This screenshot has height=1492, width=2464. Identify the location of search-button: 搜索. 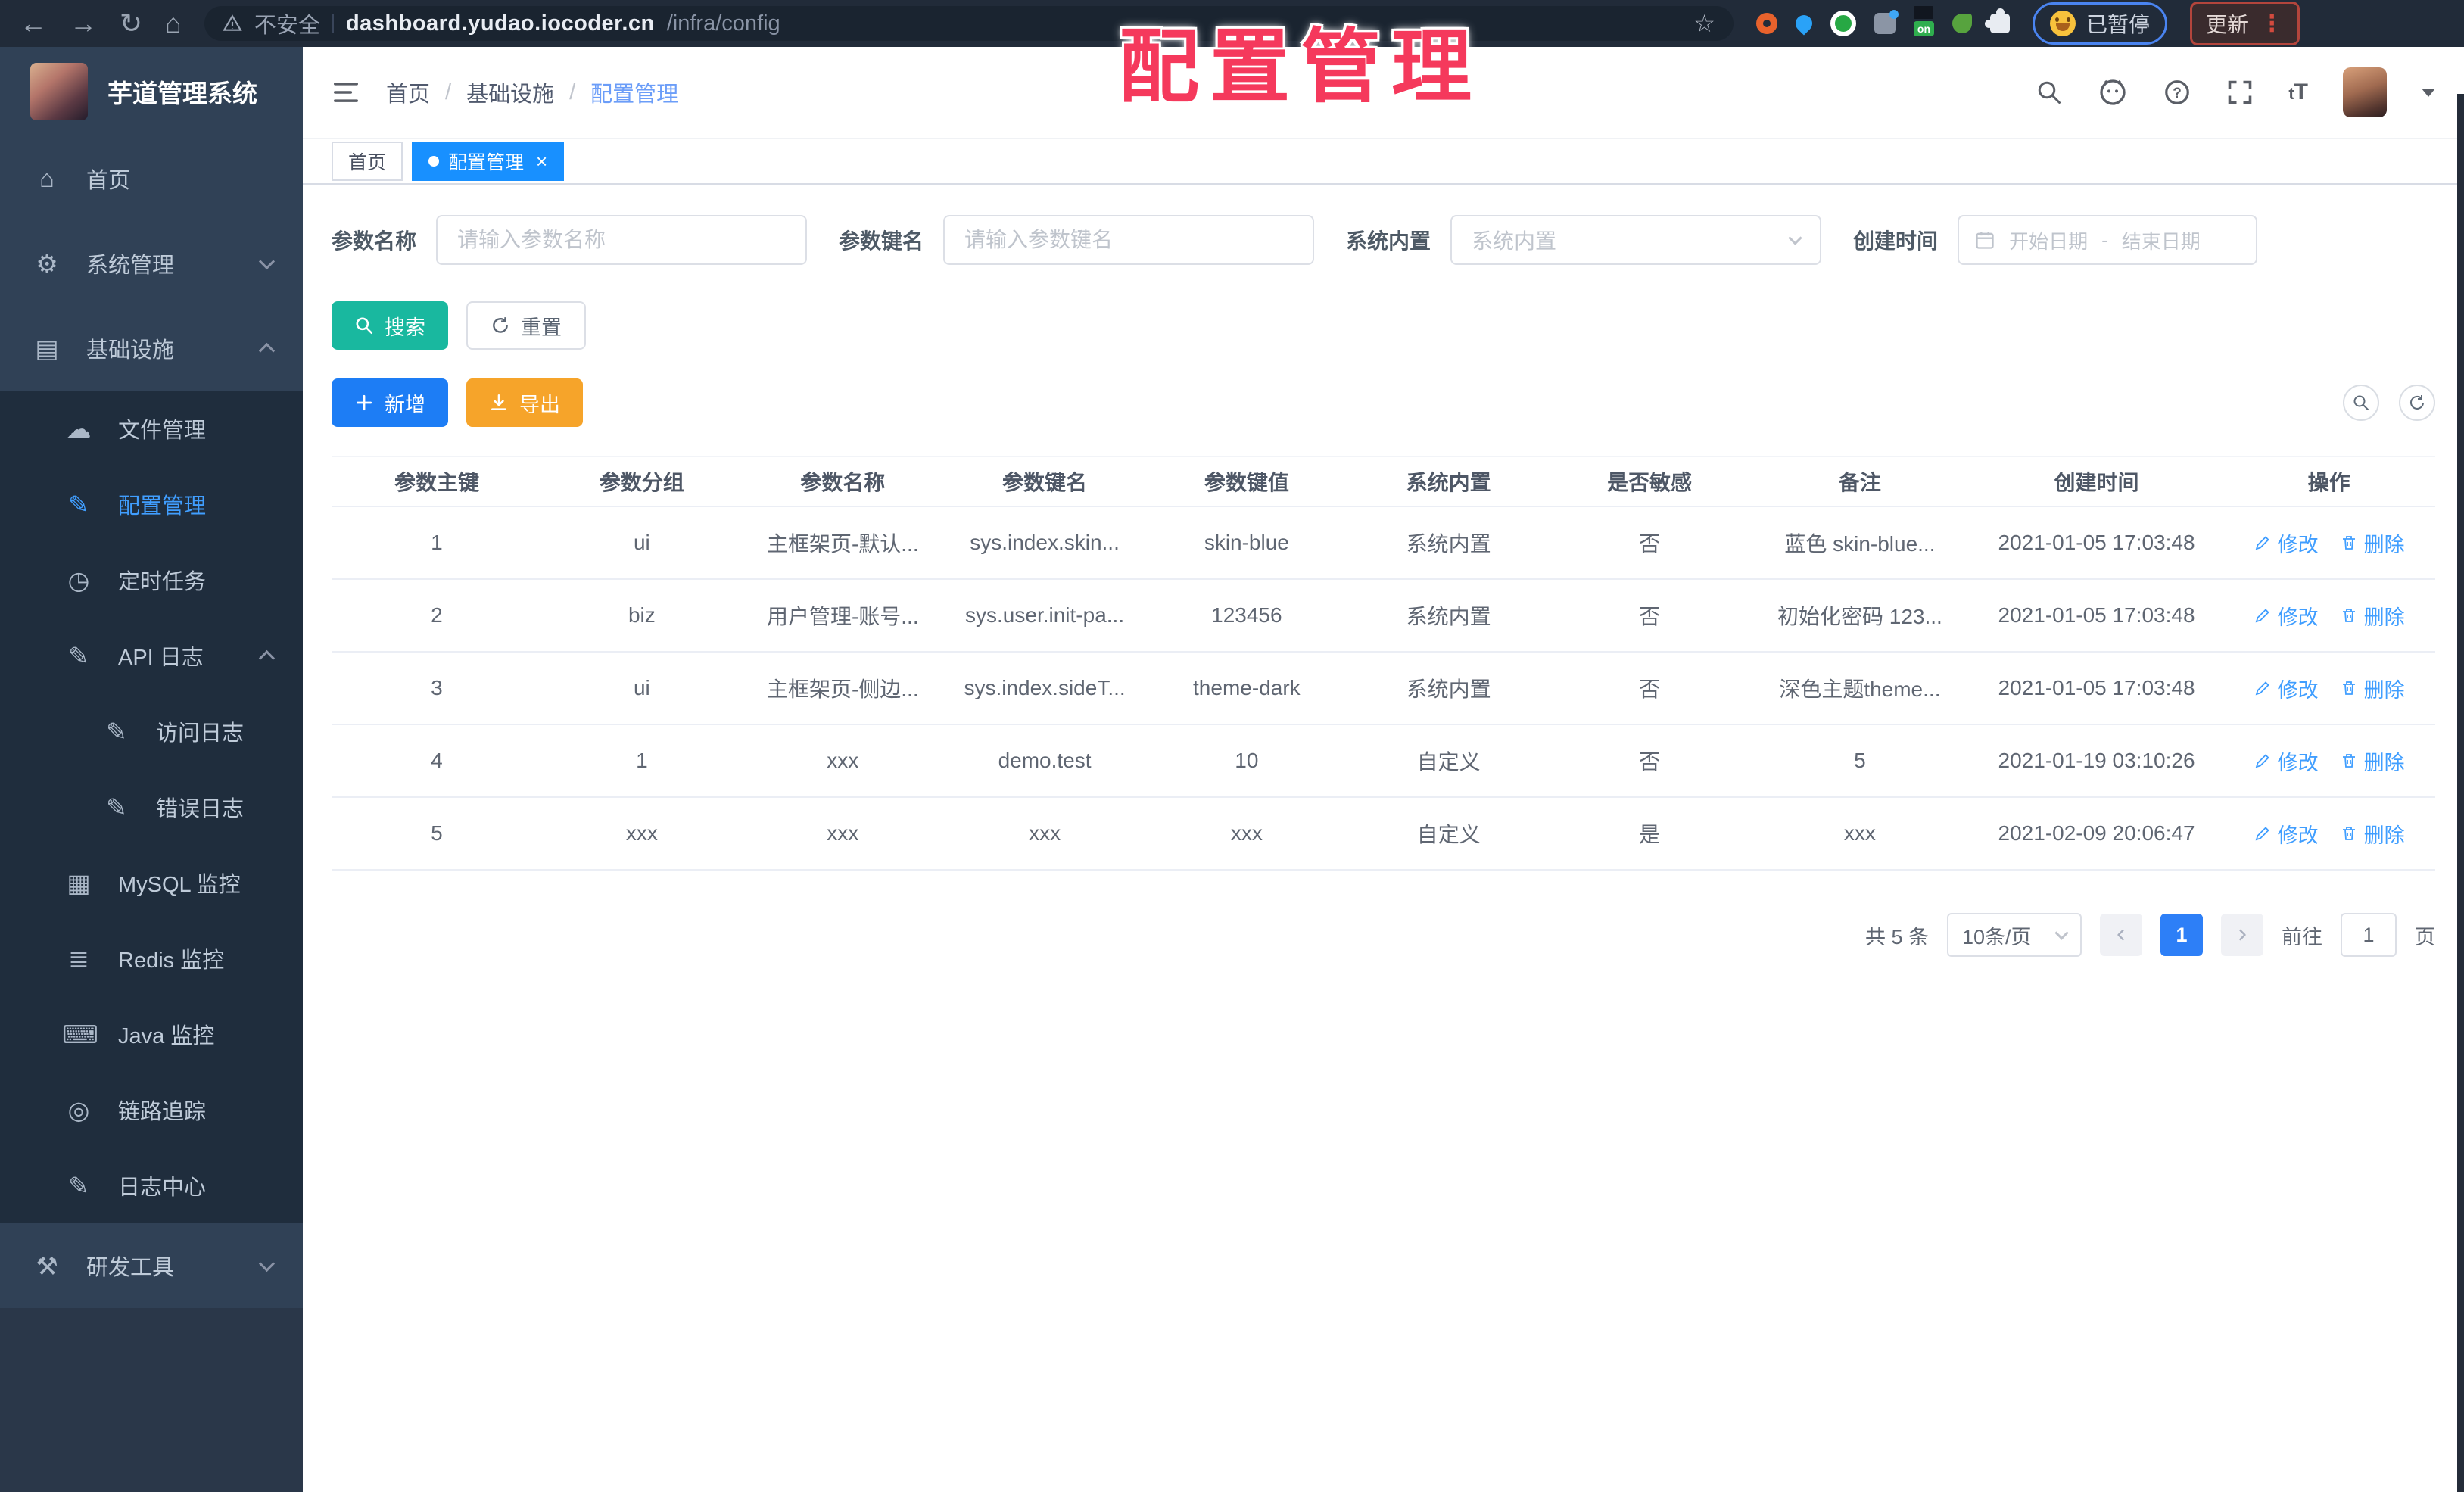
(390, 325).